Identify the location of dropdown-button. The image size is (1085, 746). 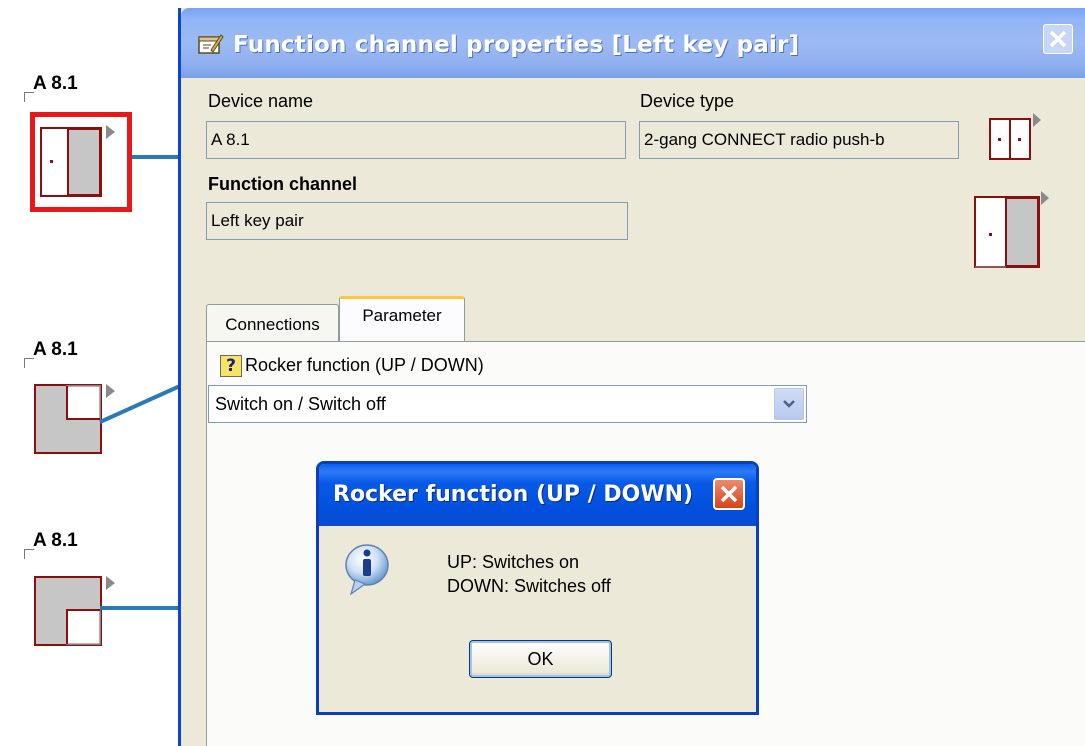
(789, 404).